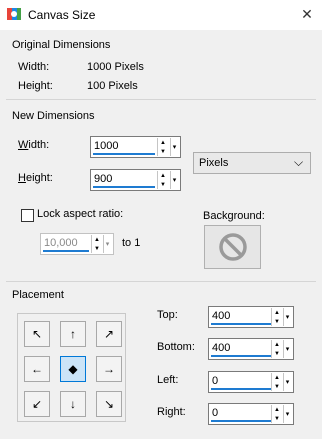 This screenshot has height=439, width=322. What do you see at coordinates (241, 356) in the screenshot?
I see `bottom-bar` at bounding box center [241, 356].